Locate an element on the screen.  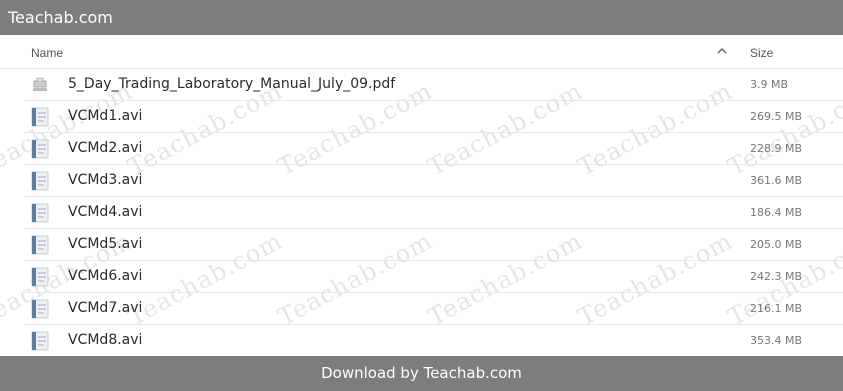
file-name: VCMd4.avi is located at coordinates (105, 212).